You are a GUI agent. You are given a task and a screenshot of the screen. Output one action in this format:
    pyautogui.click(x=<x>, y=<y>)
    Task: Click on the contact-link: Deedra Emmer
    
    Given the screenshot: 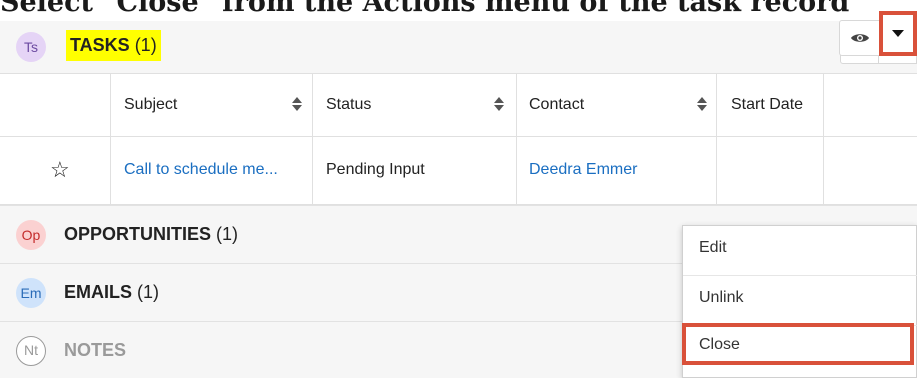 What is the action you would take?
    pyautogui.click(x=583, y=170)
    